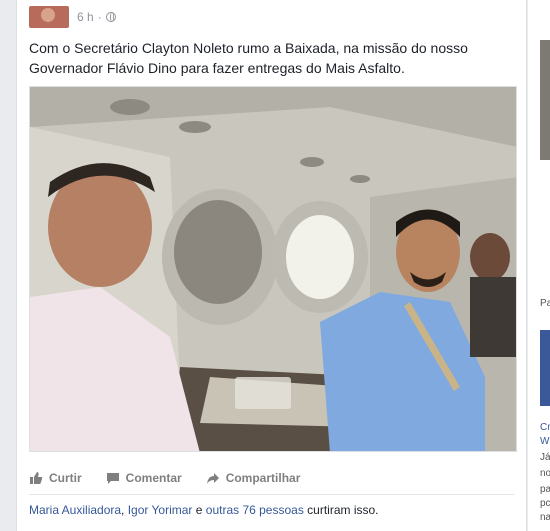  What do you see at coordinates (96, 17) in the screenshot?
I see `post-meta: 6 h ·` at bounding box center [96, 17].